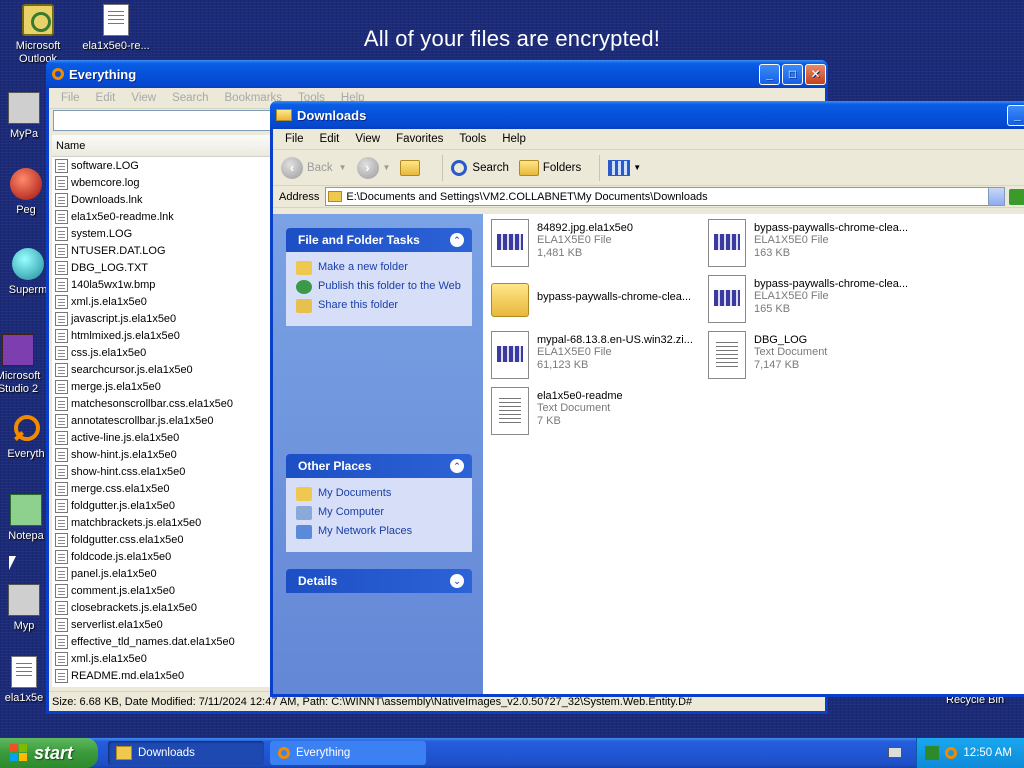 Image resolution: width=1024 pixels, height=768 pixels. What do you see at coordinates (379, 268) in the screenshot?
I see `make-new-folder-link: Make a new folder` at bounding box center [379, 268].